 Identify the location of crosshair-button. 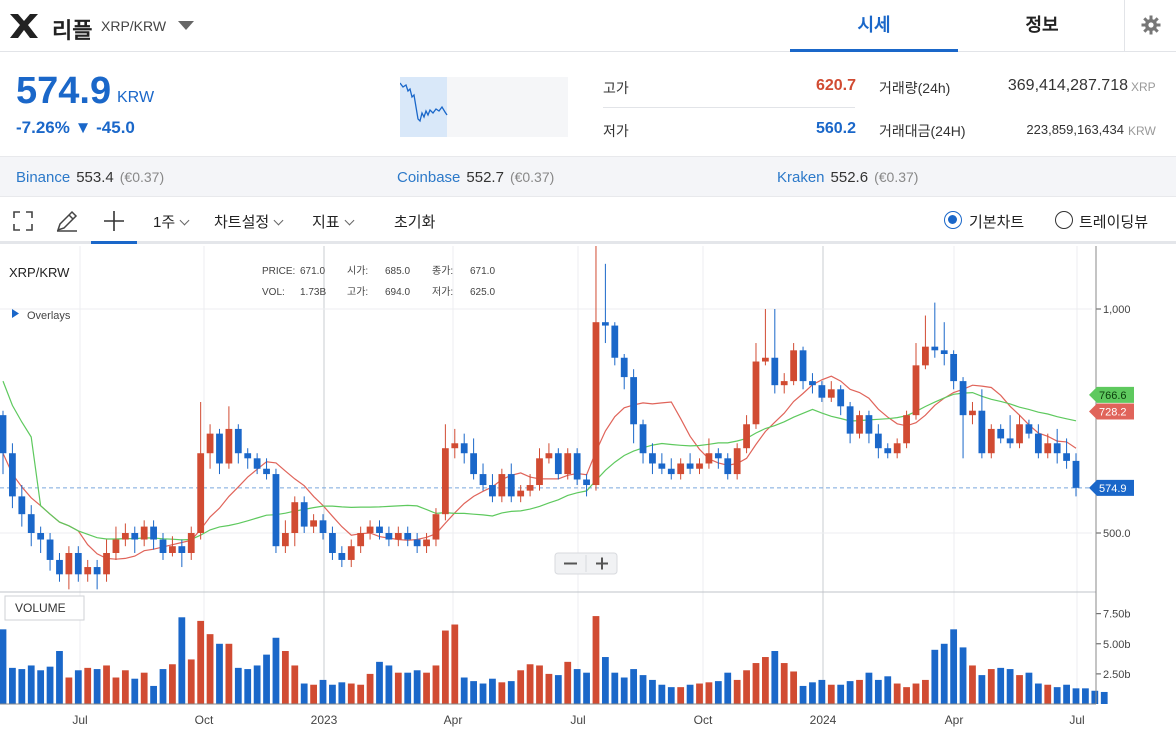
(114, 221).